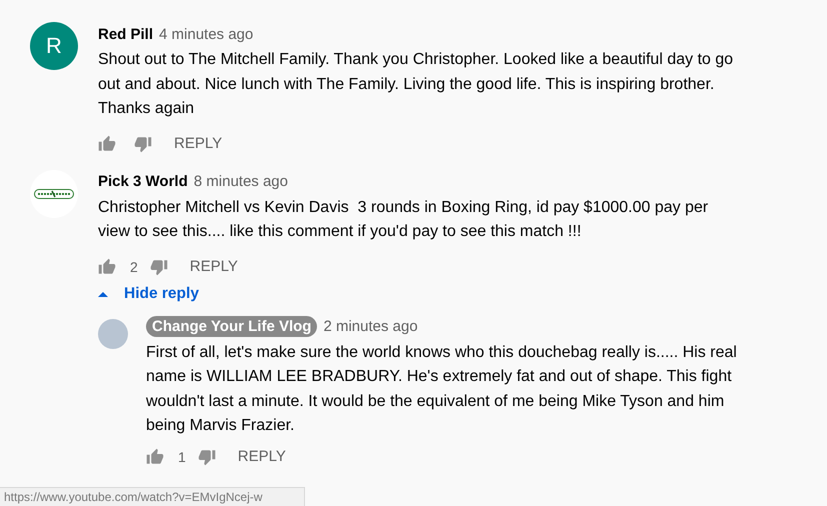  Describe the element at coordinates (232, 326) in the screenshot. I see `author-name: Change Your Life Vlog` at that location.